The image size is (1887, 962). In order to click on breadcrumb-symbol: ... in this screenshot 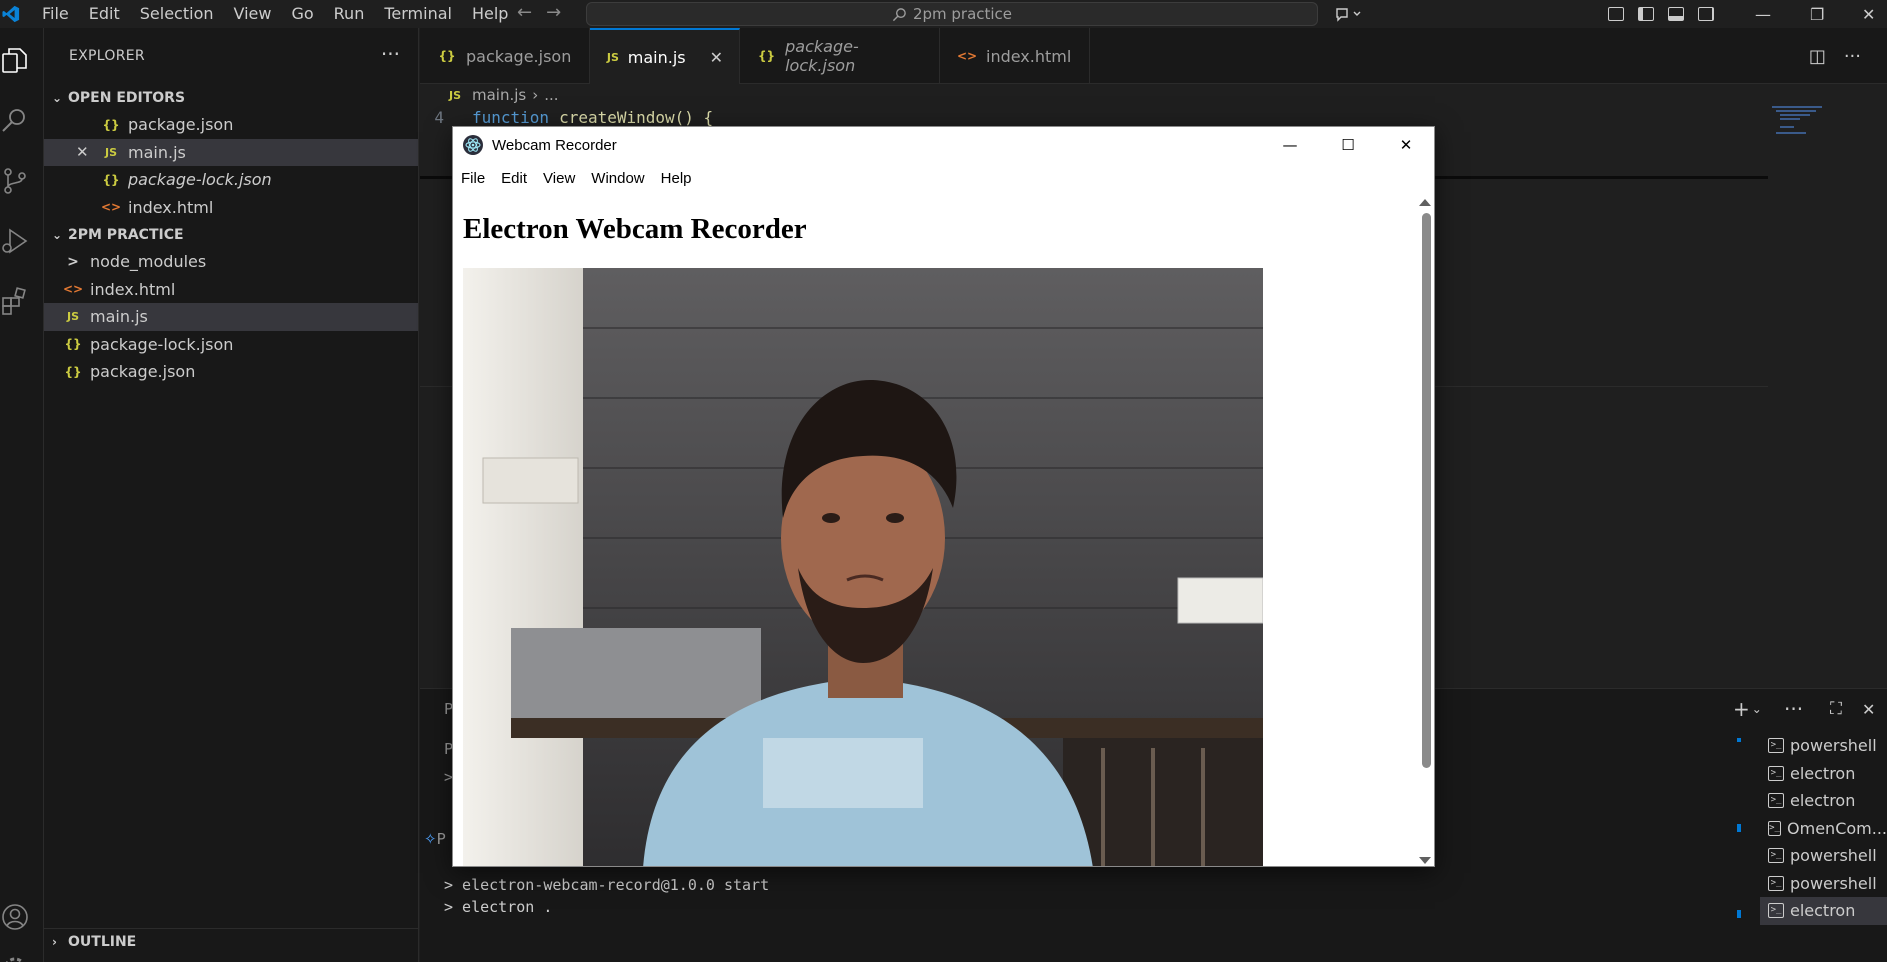, I will do `click(551, 95)`.